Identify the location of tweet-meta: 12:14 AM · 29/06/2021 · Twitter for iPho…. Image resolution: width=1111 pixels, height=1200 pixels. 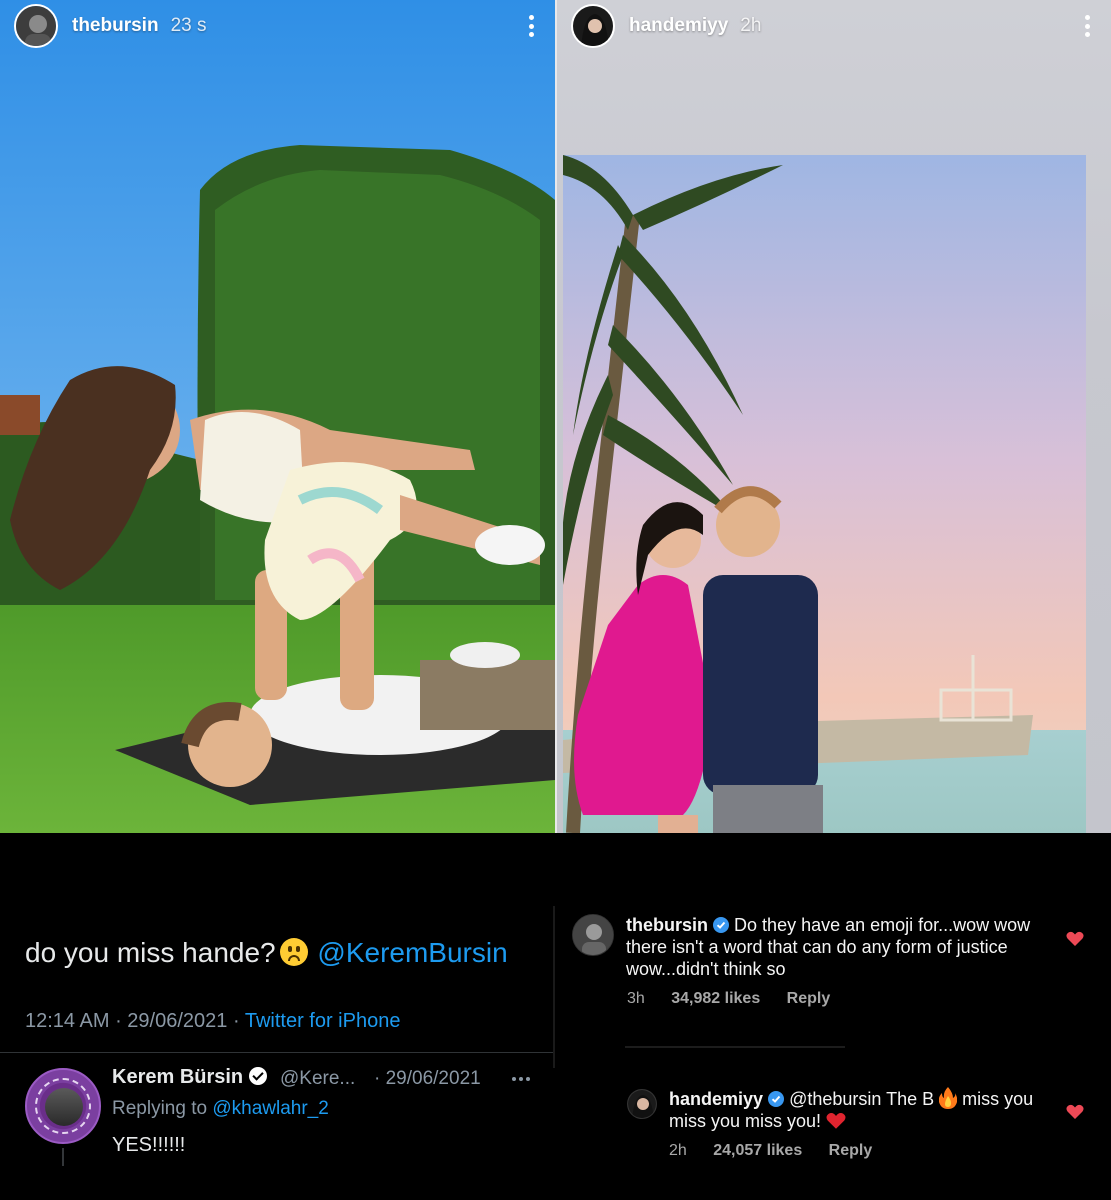
(213, 1021).